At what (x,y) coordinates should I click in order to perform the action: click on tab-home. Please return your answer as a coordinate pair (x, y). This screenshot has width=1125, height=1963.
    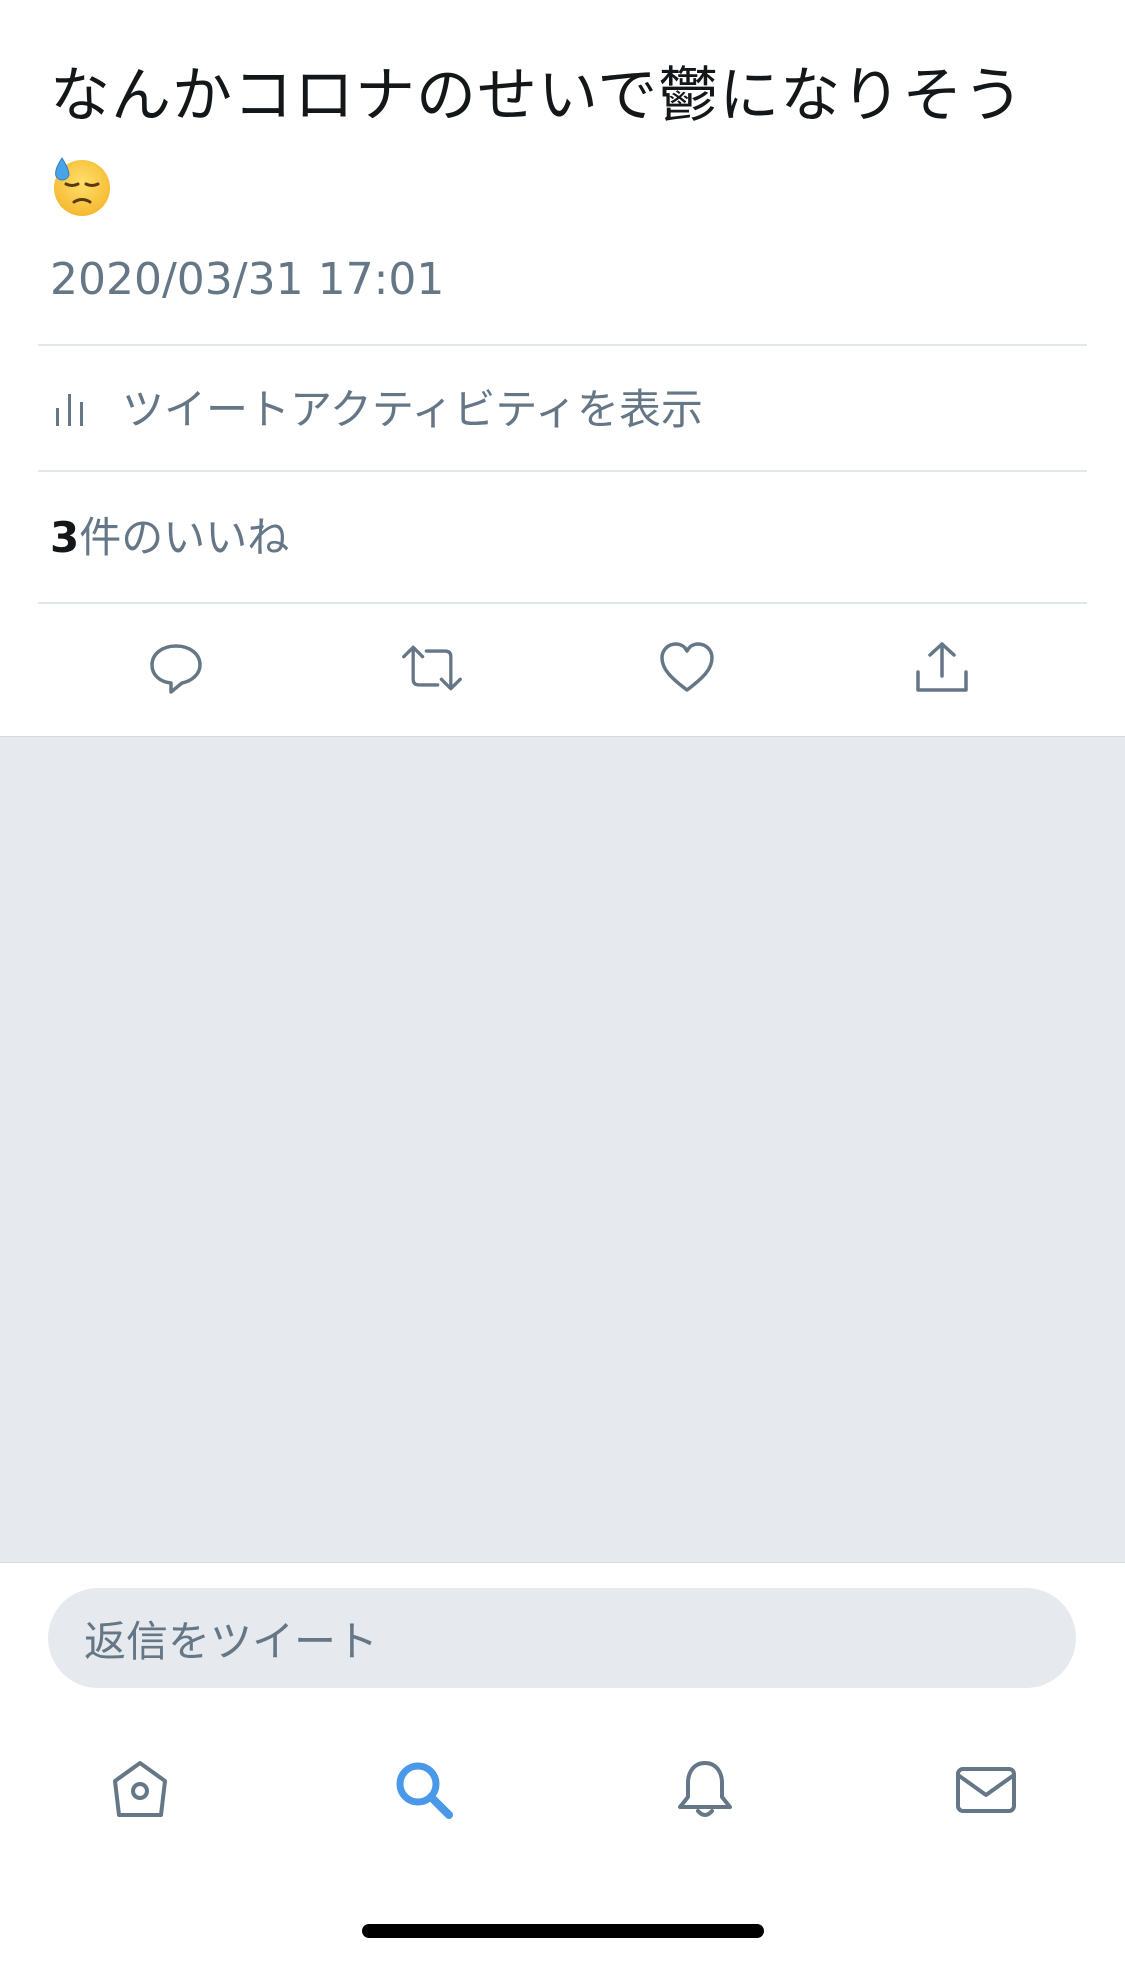
    Looking at the image, I should click on (140, 1790).